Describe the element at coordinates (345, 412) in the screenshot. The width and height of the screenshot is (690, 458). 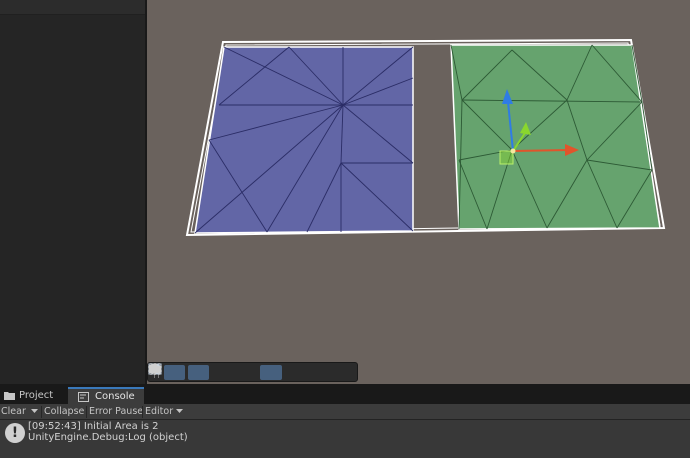
I see `console-toolbar: Clear Collapse Error Pause Editor` at that location.